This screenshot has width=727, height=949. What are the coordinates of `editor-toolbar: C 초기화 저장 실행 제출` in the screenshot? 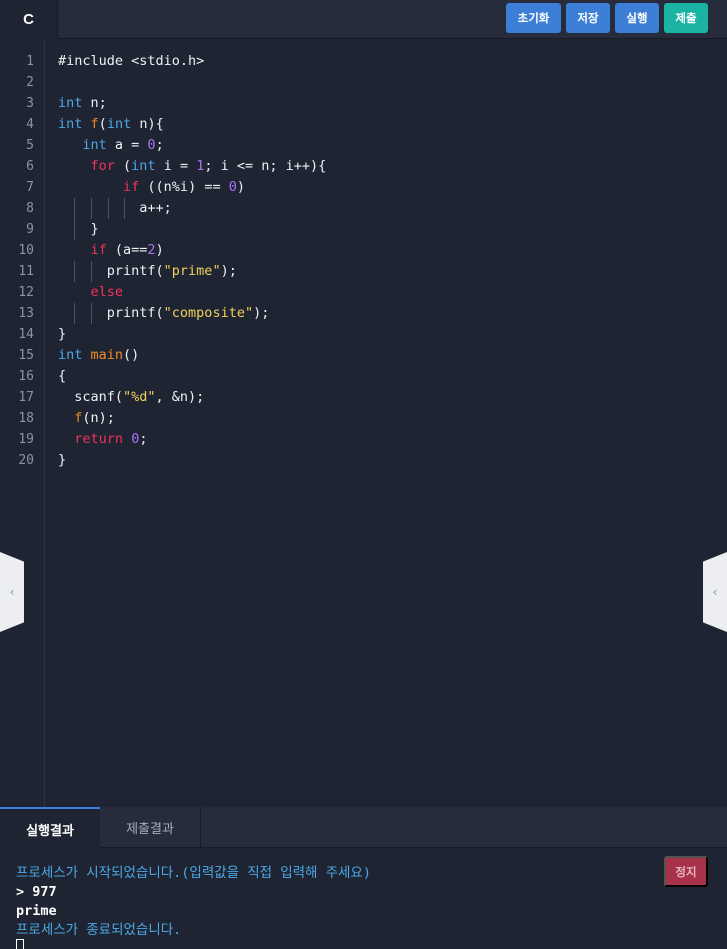 It's located at (363, 19).